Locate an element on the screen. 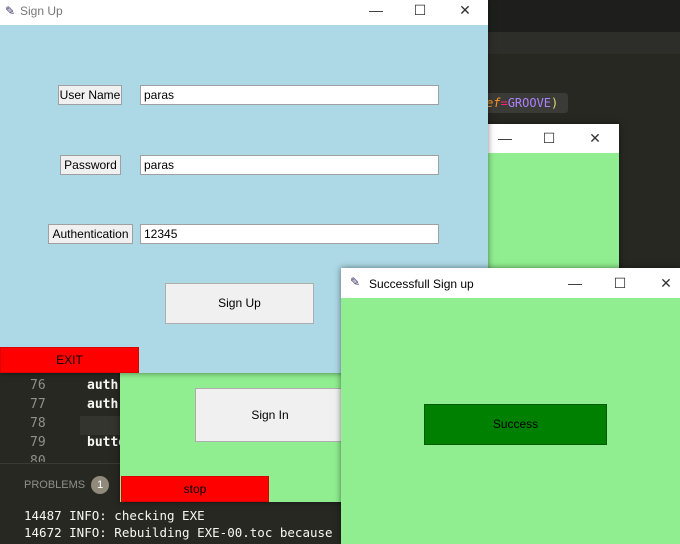  problems-tab: PROBLEMS 1 is located at coordinates (67, 485).